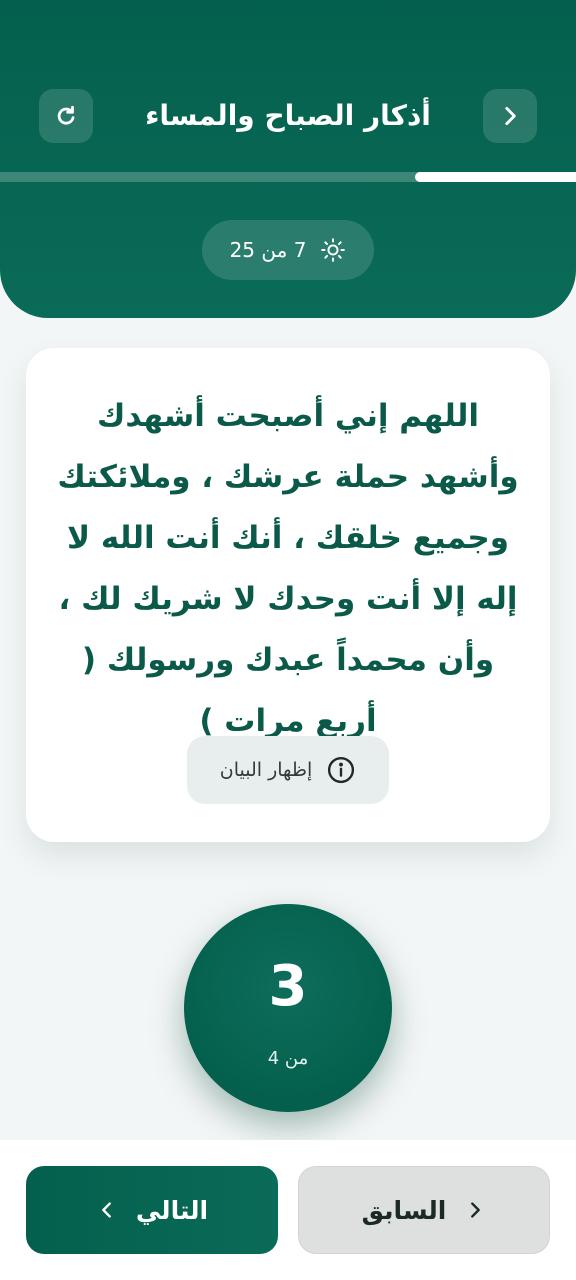 The height and width of the screenshot is (1280, 576). I want to click on refresh-button, so click(66, 116).